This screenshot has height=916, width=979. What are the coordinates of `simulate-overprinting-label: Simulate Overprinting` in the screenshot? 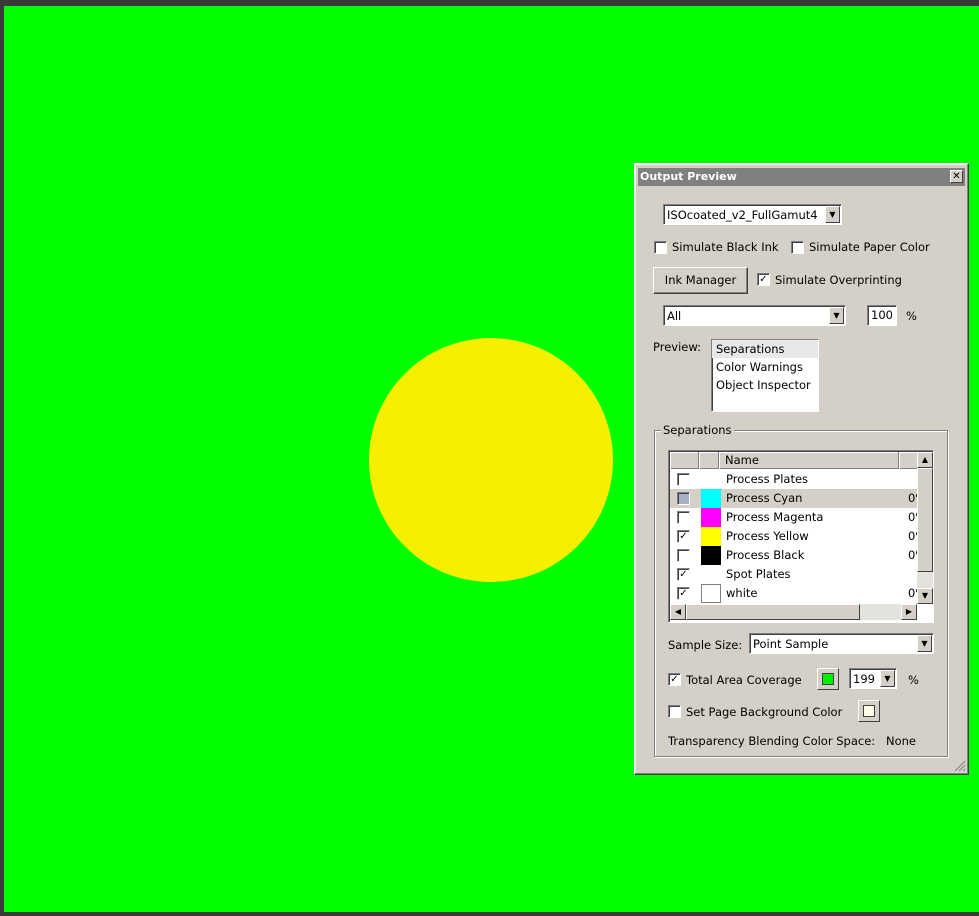 It's located at (838, 280).